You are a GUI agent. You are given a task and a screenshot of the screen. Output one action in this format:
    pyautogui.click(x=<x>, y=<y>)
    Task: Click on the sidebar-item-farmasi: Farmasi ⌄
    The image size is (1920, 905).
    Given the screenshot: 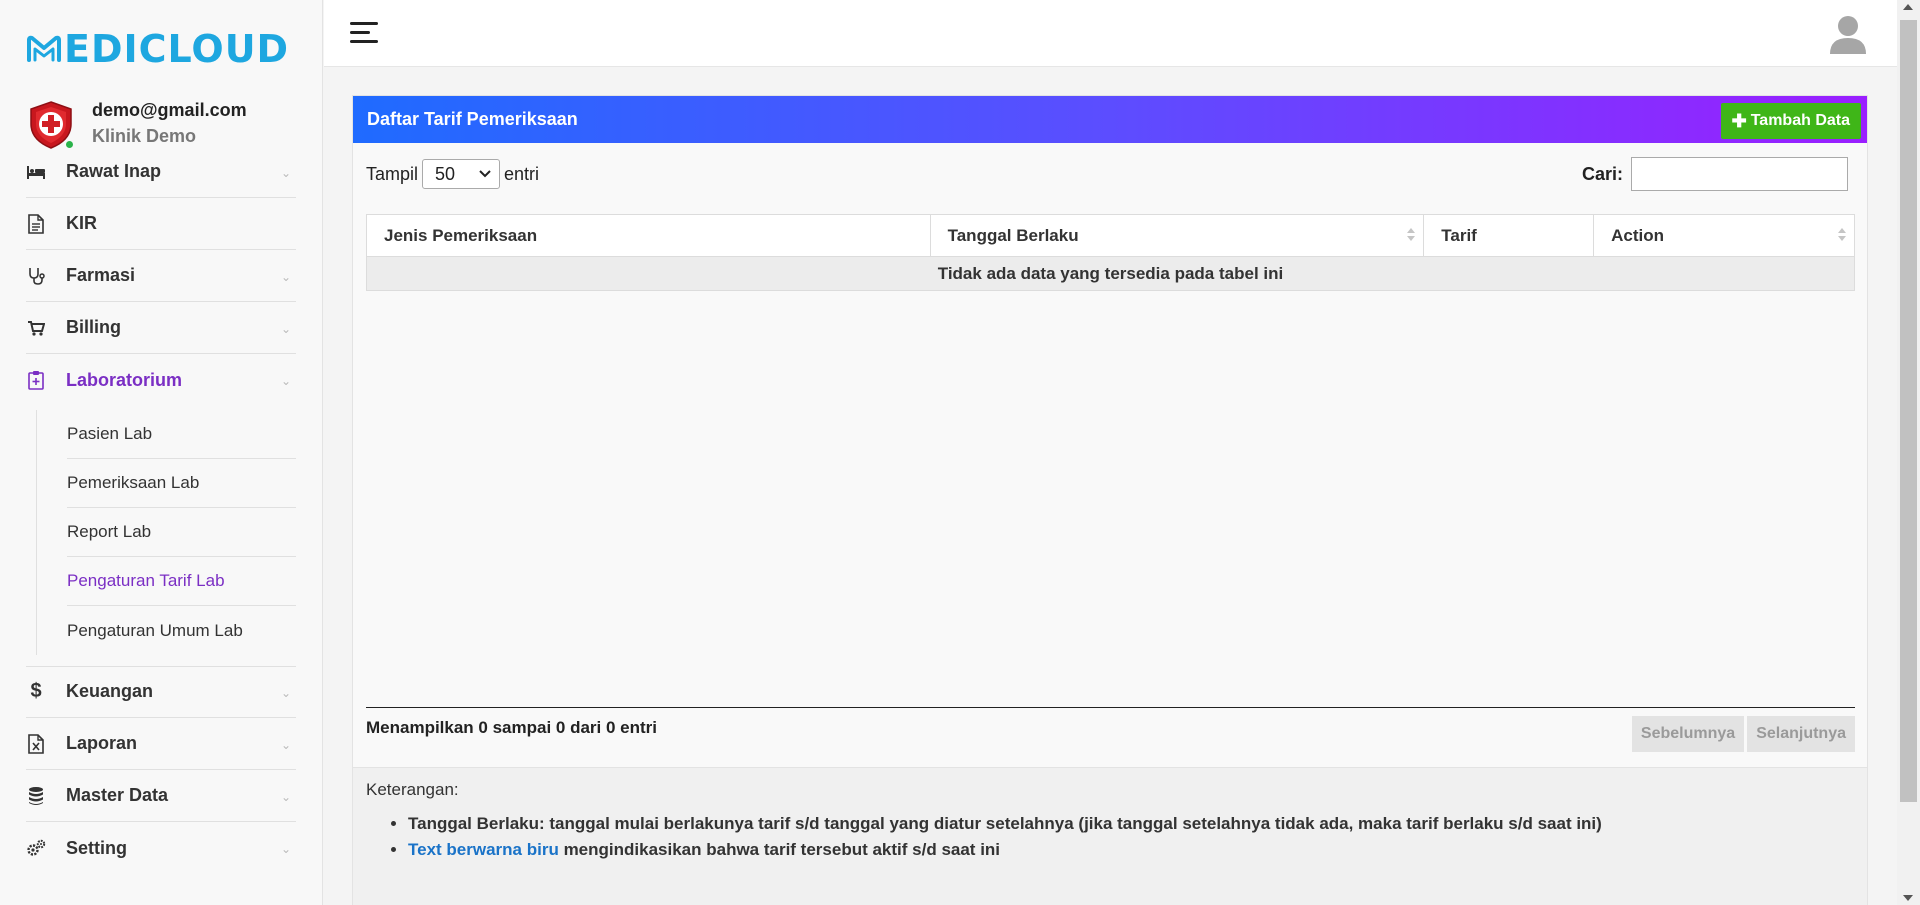 What is the action you would take?
    pyautogui.click(x=161, y=276)
    